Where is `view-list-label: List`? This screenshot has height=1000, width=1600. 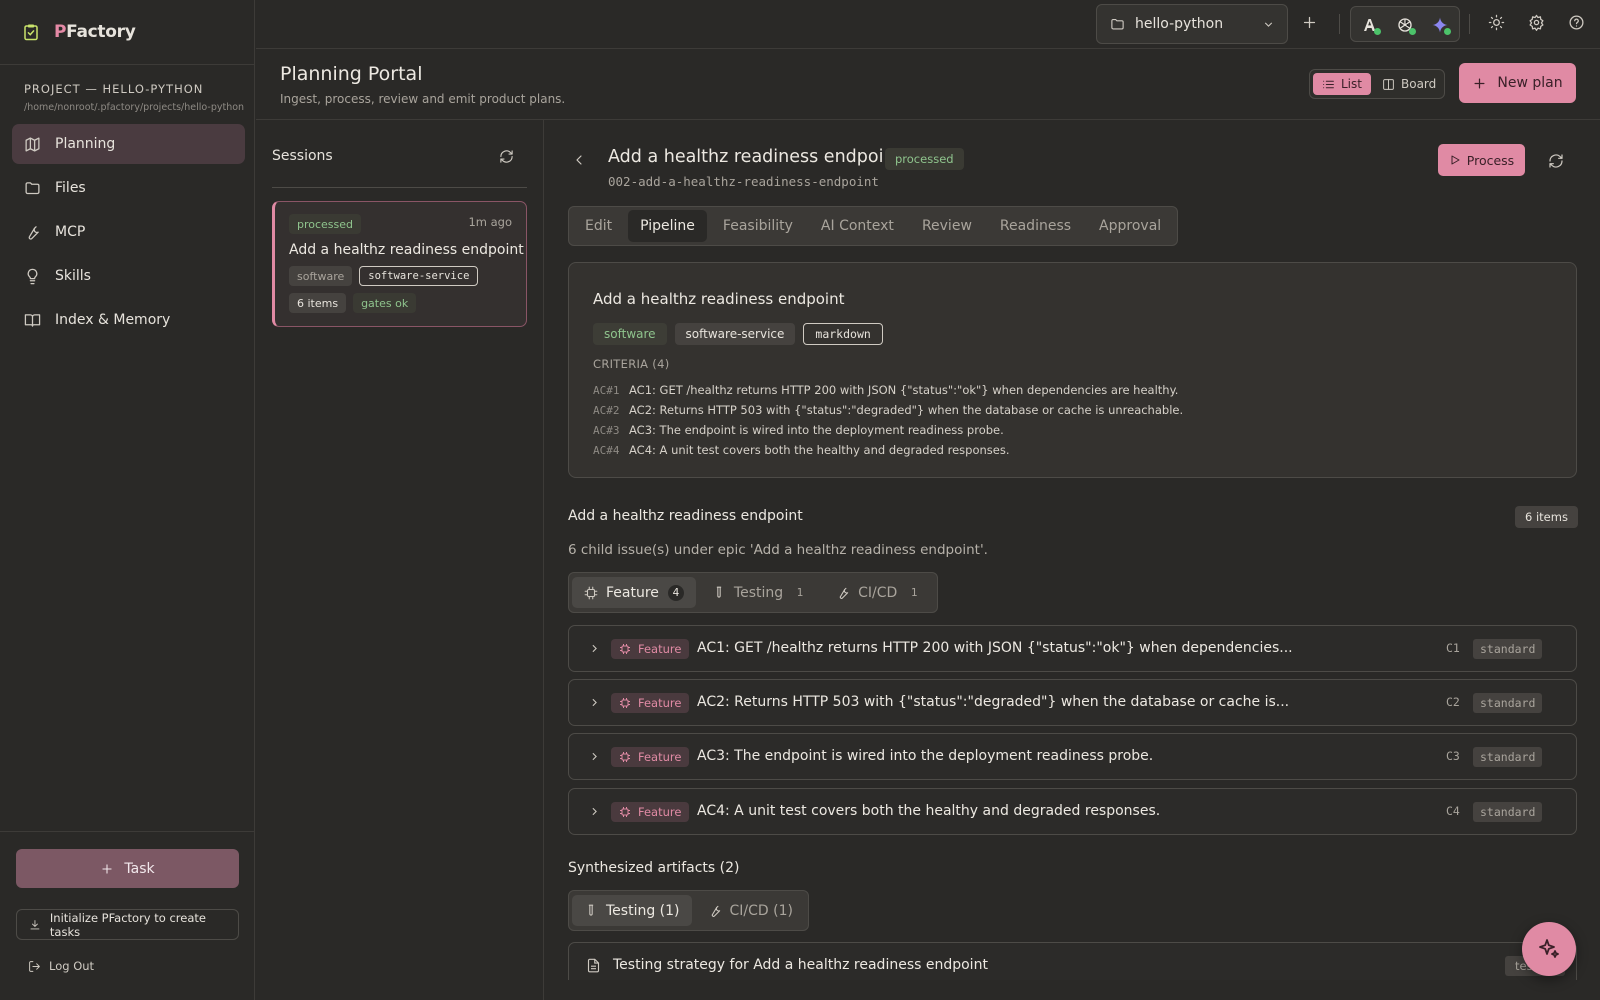 view-list-label: List is located at coordinates (1351, 84).